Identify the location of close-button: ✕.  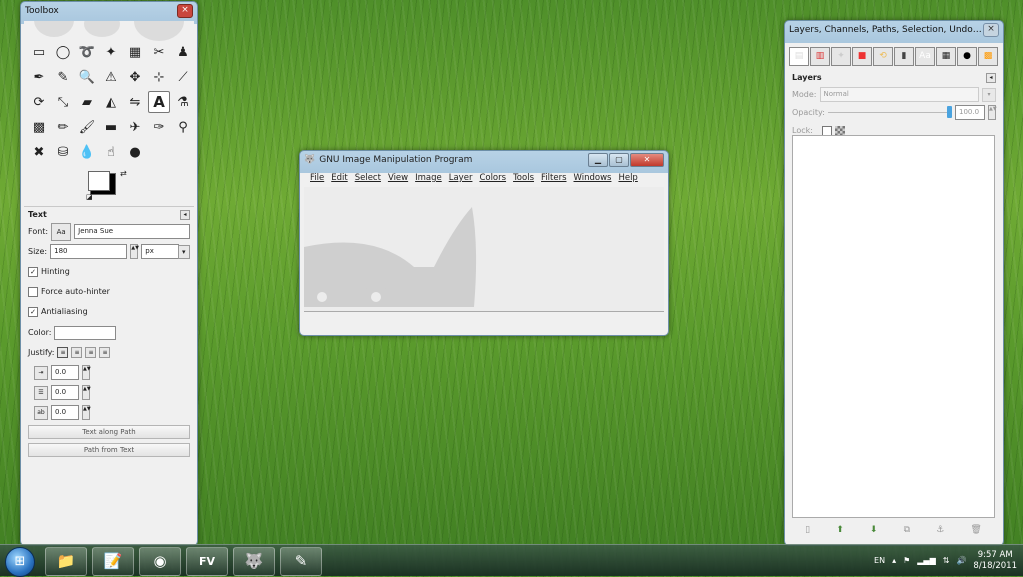
(647, 160).